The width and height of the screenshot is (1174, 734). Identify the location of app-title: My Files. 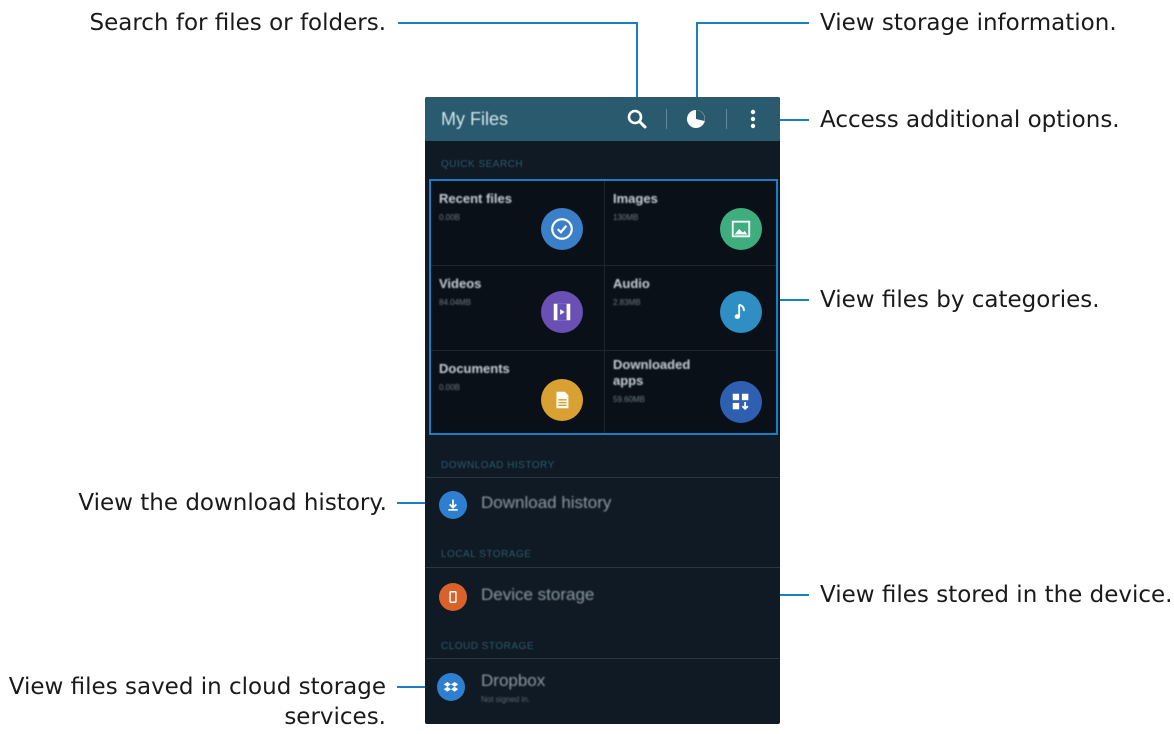
(474, 119).